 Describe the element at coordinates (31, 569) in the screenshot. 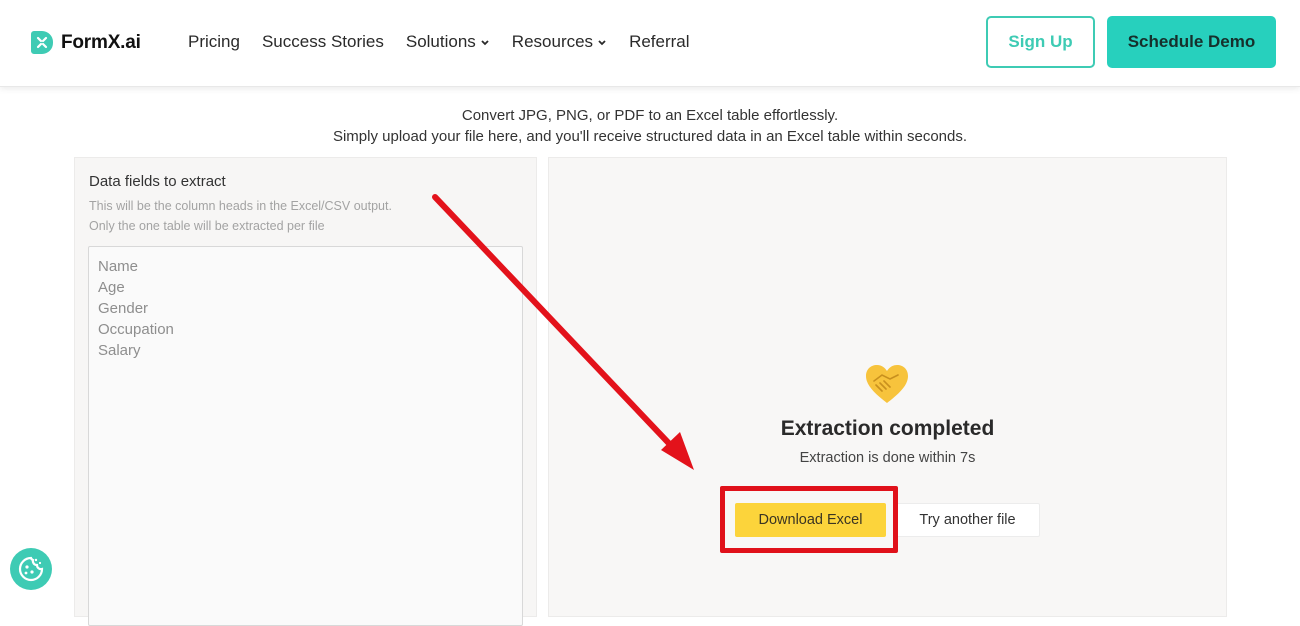

I see `cookie-icon` at that location.